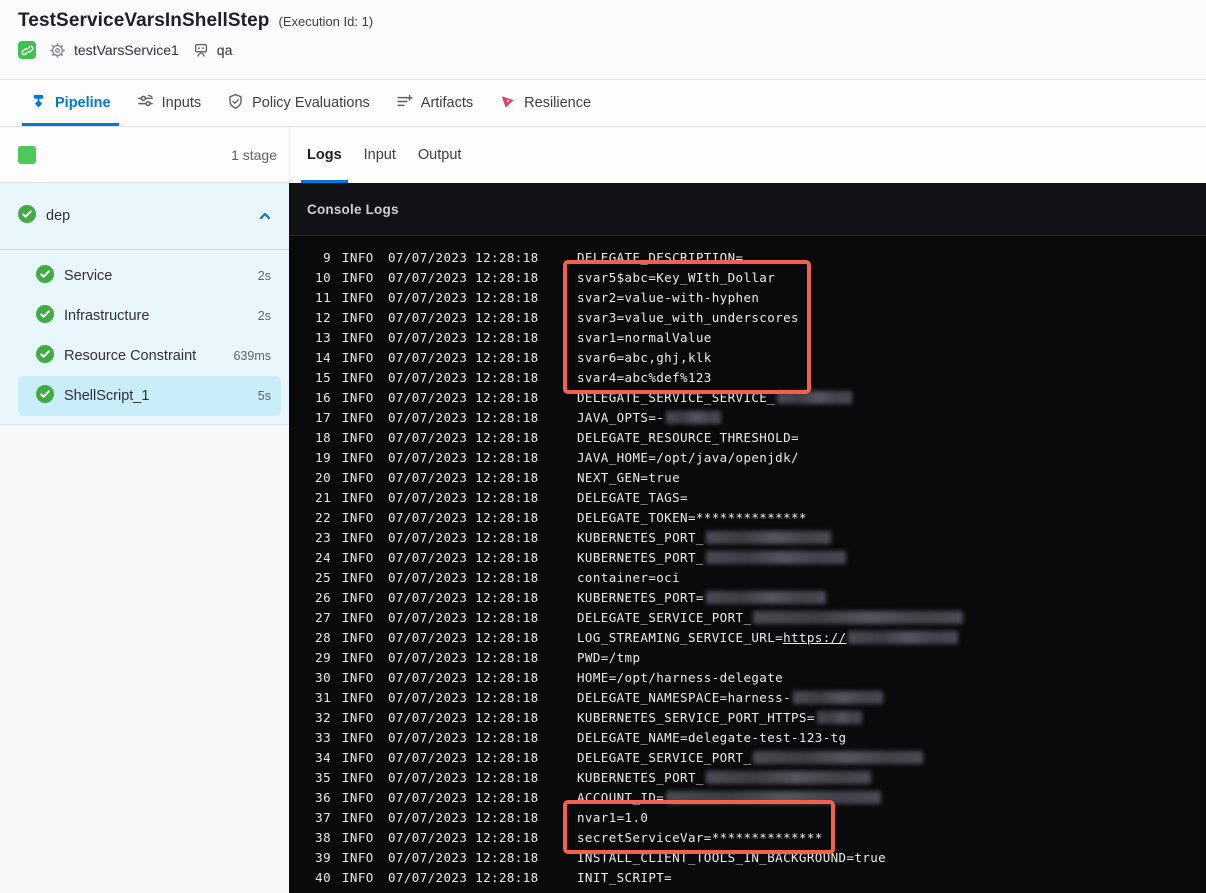 This screenshot has height=893, width=1206. Describe the element at coordinates (323, 837) in the screenshot. I see `log-line-number: 38` at that location.